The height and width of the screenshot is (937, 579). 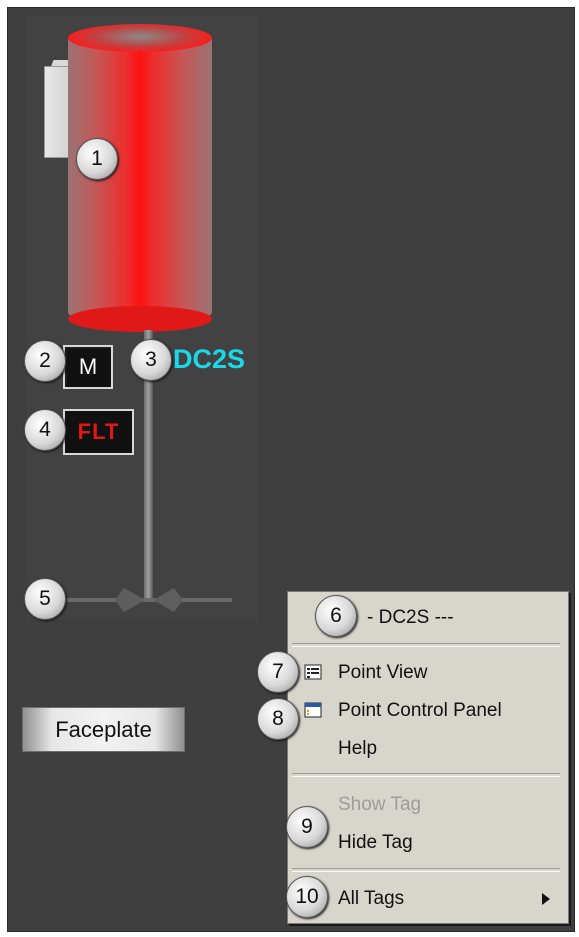 What do you see at coordinates (382, 673) in the screenshot?
I see `menu-item-point-view: Point View` at bounding box center [382, 673].